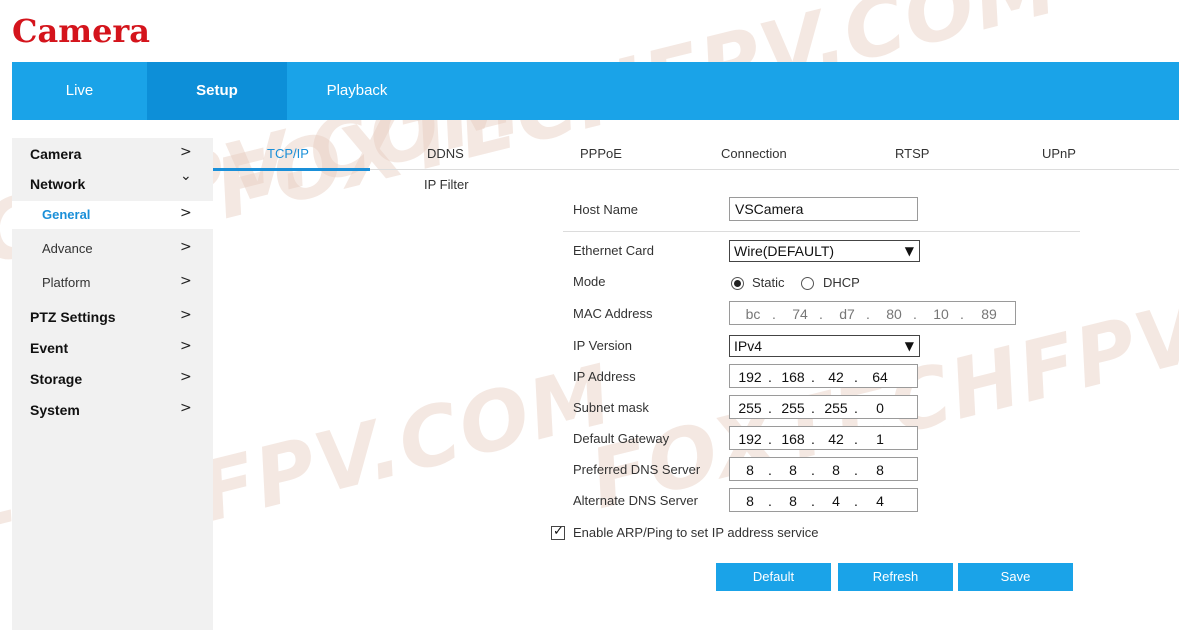 The height and width of the screenshot is (630, 1179). I want to click on tab-playback: Playback, so click(357, 91).